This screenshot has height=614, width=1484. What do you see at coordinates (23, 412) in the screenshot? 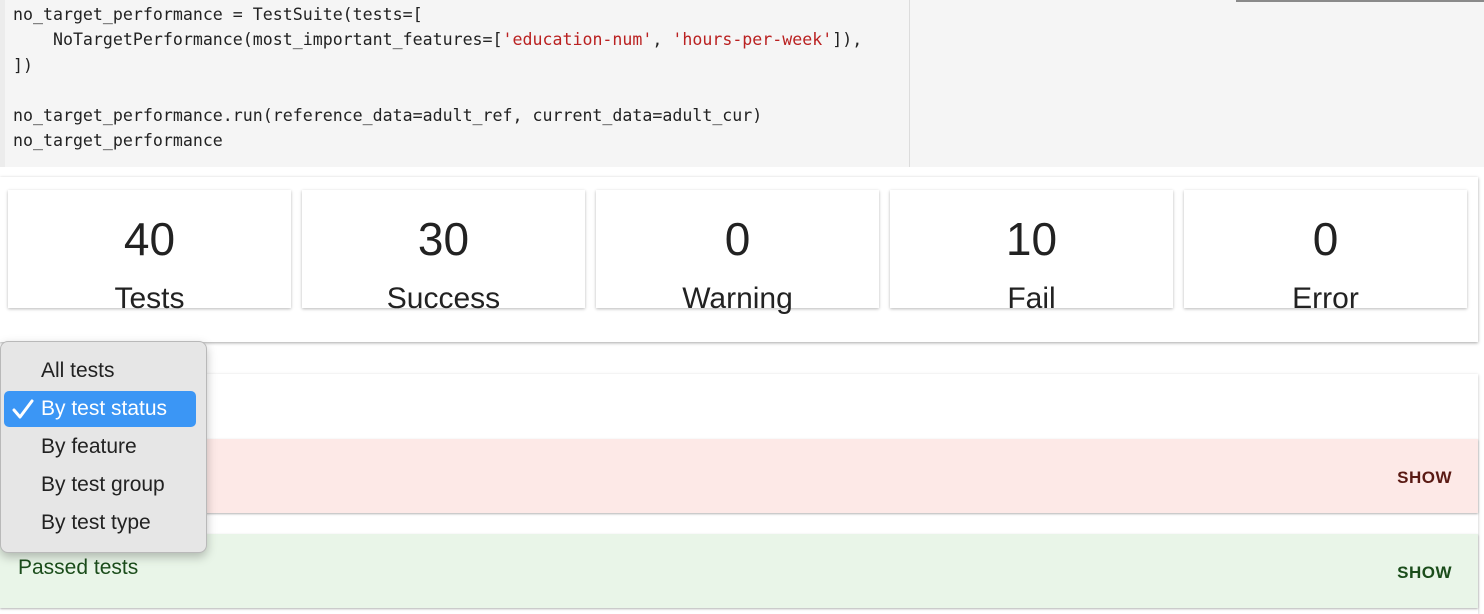
I see `checkmark-icon` at bounding box center [23, 412].